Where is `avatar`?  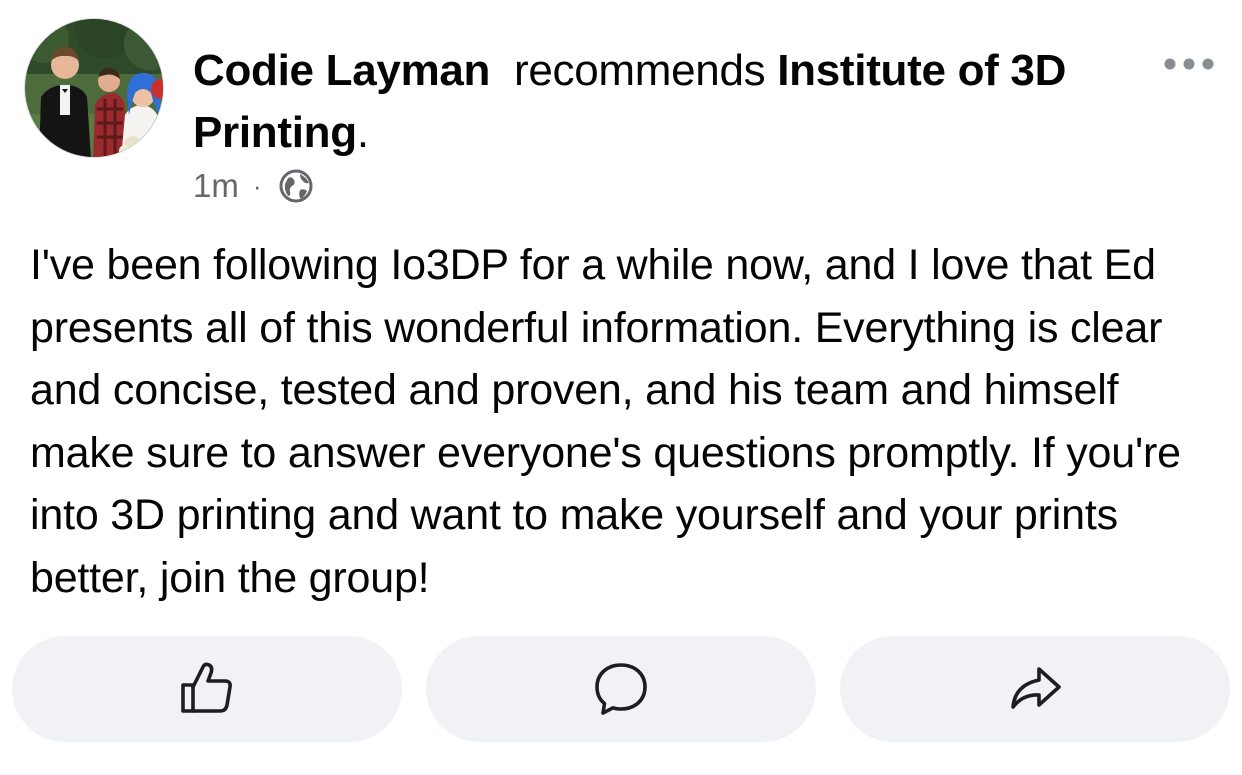 avatar is located at coordinates (94, 88).